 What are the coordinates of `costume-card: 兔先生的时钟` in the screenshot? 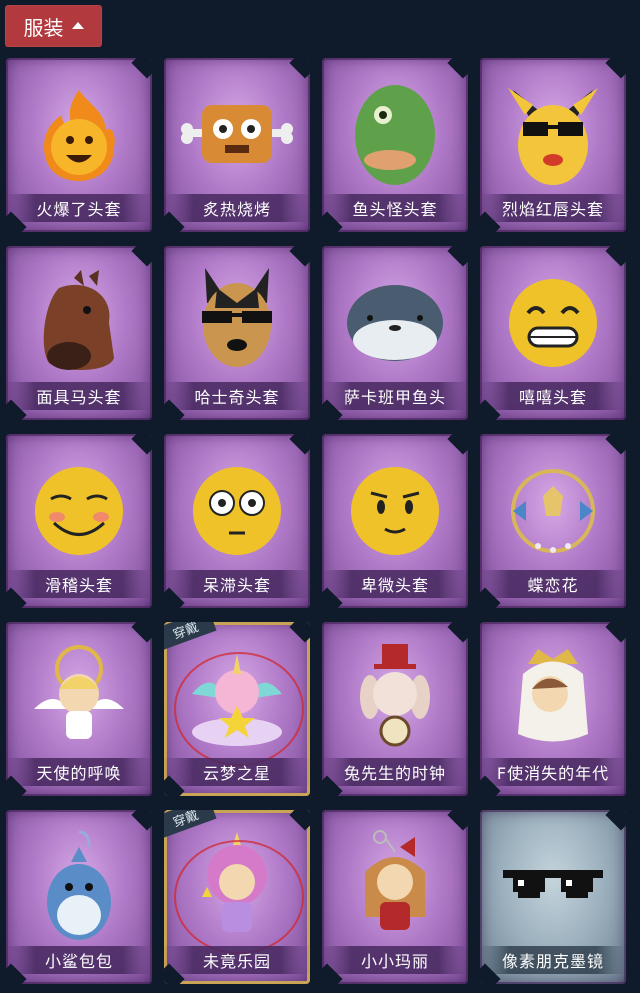 It's located at (395, 709).